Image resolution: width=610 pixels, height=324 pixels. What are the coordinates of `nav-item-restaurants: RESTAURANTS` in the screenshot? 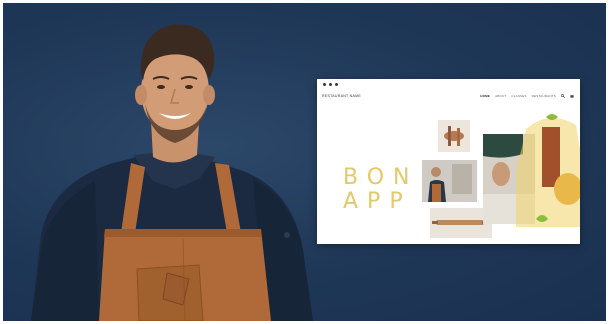 It's located at (544, 96).